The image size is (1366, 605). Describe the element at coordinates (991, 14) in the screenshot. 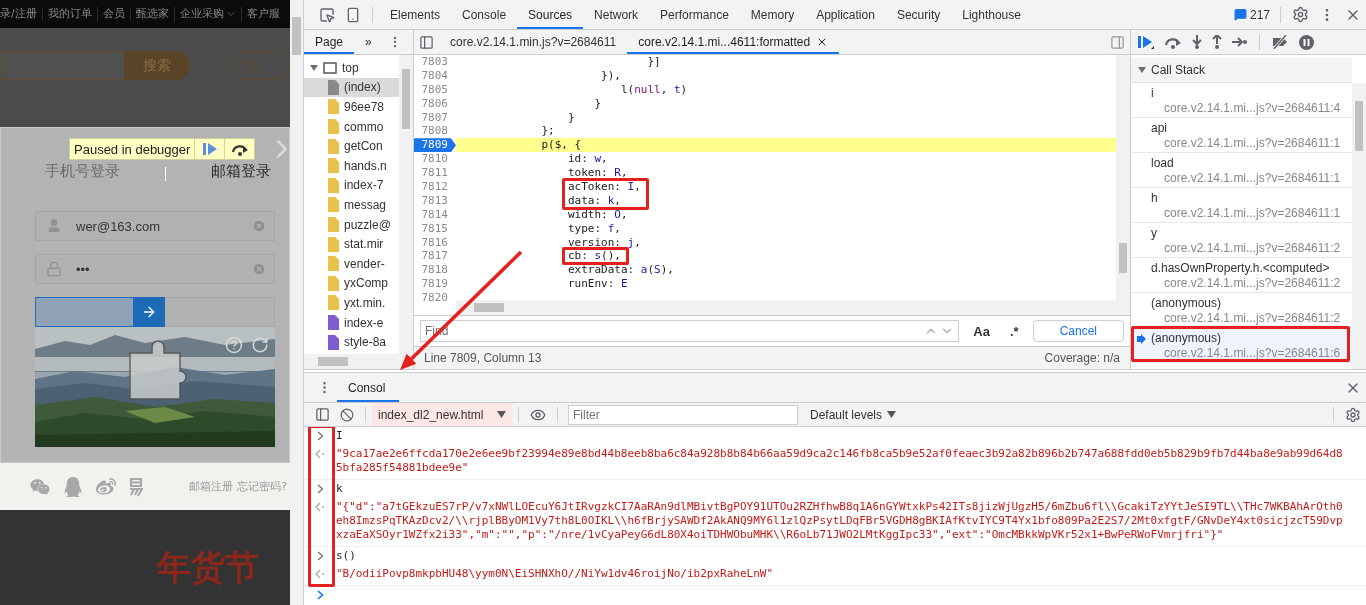

I see `devtools-tab: Lighthouse` at that location.